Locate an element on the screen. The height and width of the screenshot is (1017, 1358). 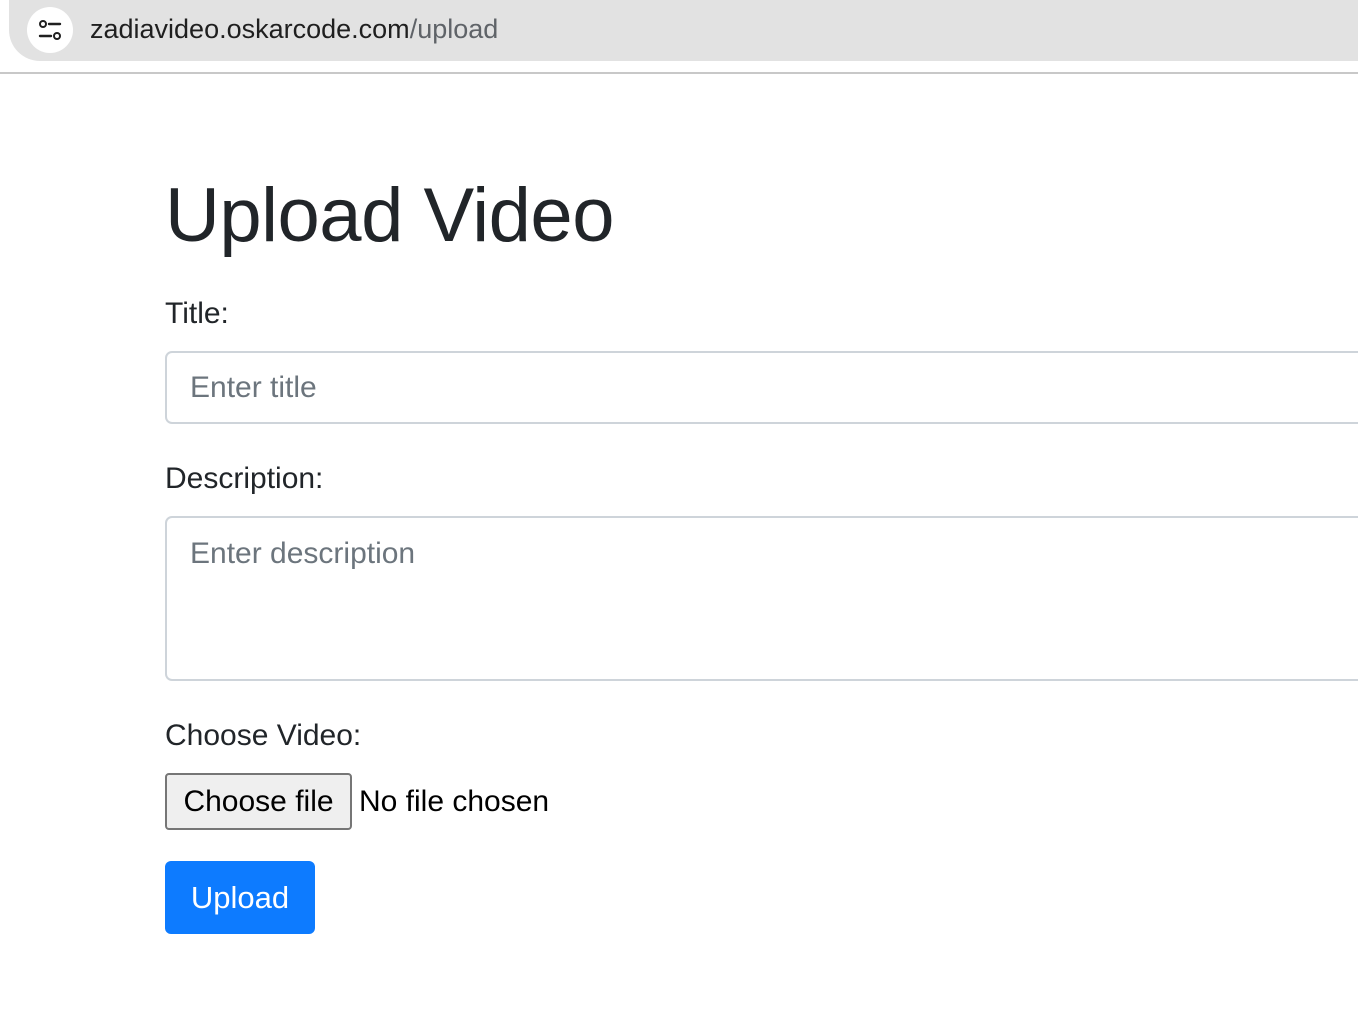
description-textarea is located at coordinates (761, 598).